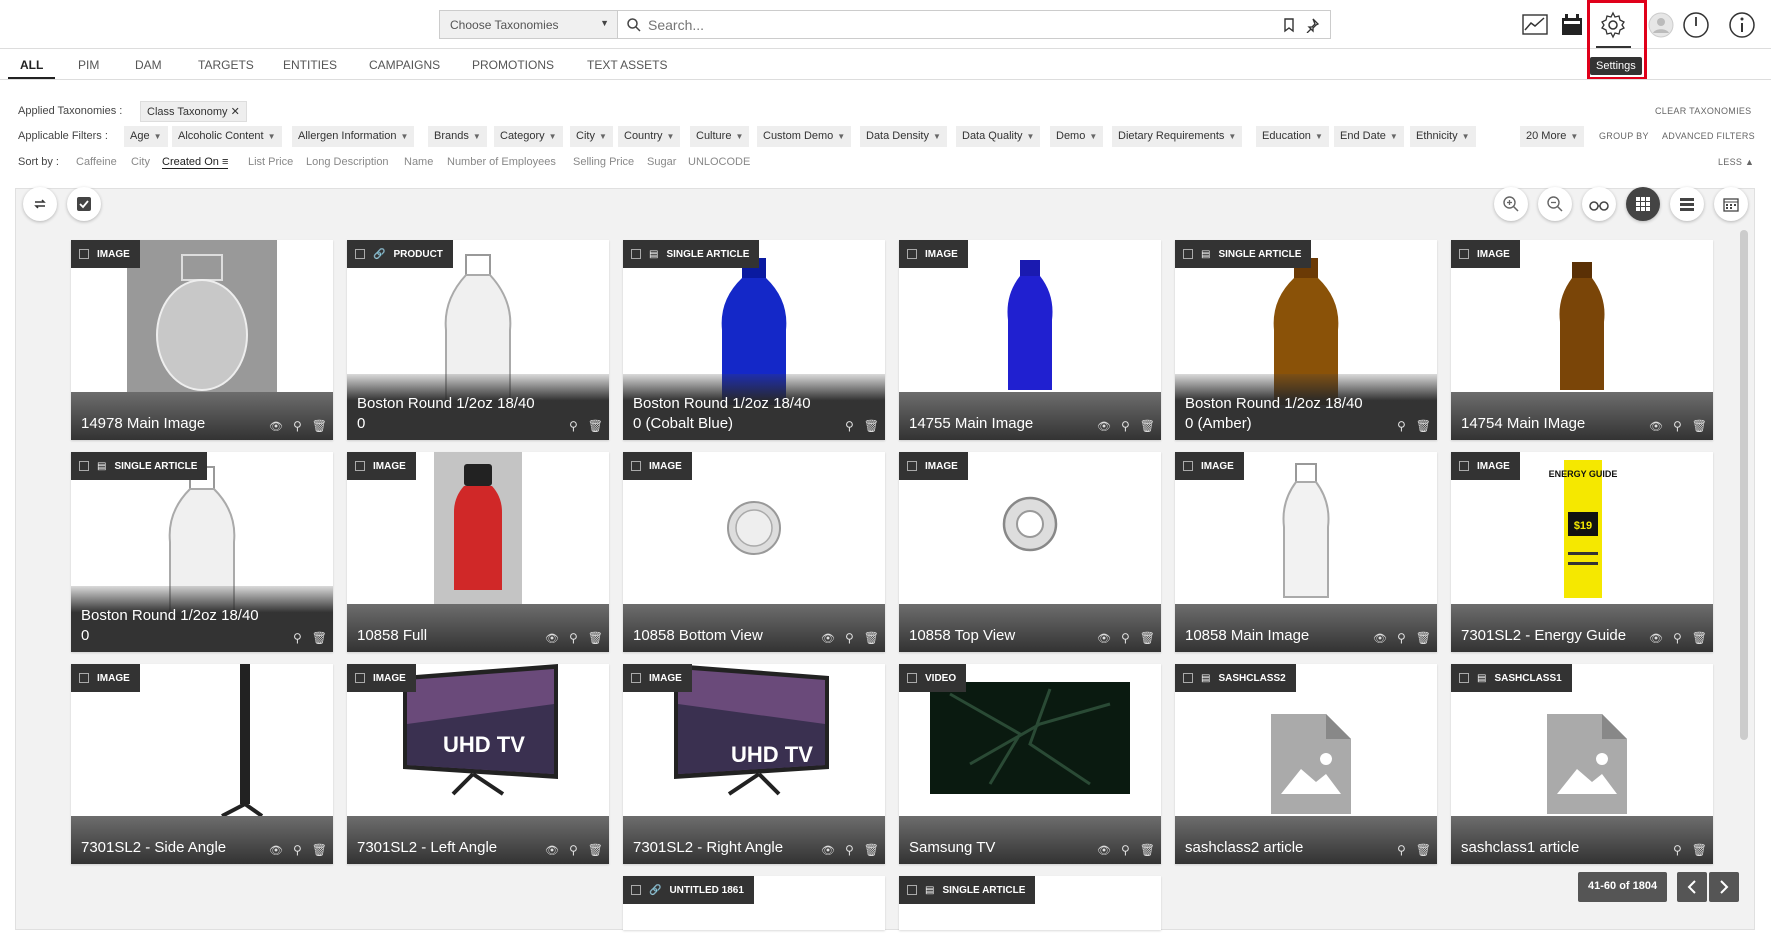 The image size is (1771, 935). I want to click on card-title: 7301SL2 - Energy Guide, so click(1556, 636).